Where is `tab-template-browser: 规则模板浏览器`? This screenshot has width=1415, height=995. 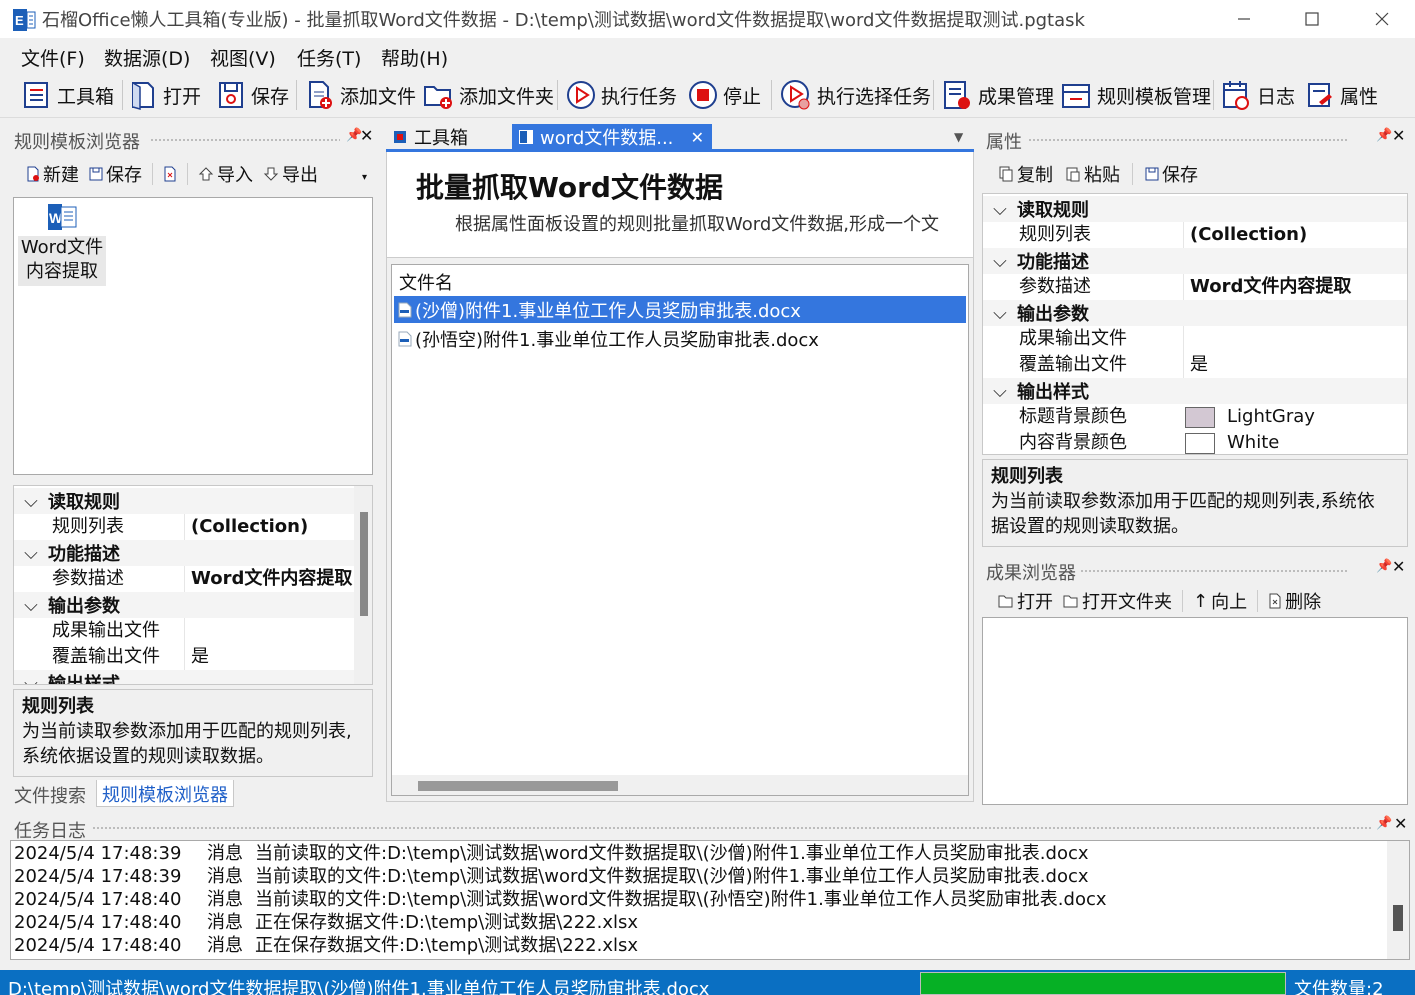
tab-template-browser: 规则模板浏览器 is located at coordinates (165, 793).